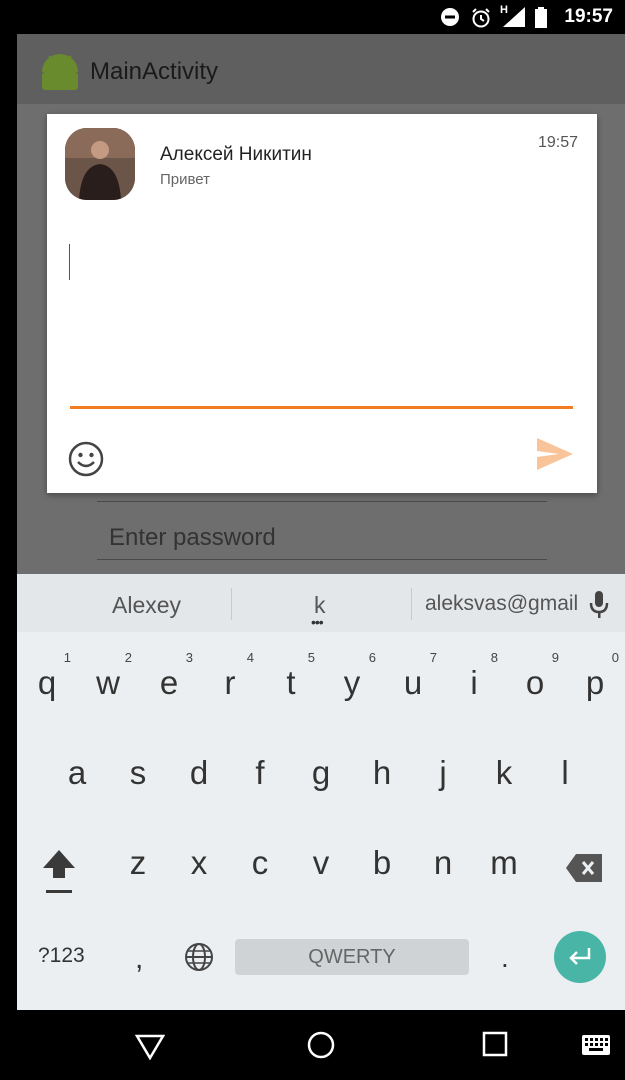 The width and height of the screenshot is (625, 1080). Describe the element at coordinates (260, 863) in the screenshot. I see `key-c: c` at that location.